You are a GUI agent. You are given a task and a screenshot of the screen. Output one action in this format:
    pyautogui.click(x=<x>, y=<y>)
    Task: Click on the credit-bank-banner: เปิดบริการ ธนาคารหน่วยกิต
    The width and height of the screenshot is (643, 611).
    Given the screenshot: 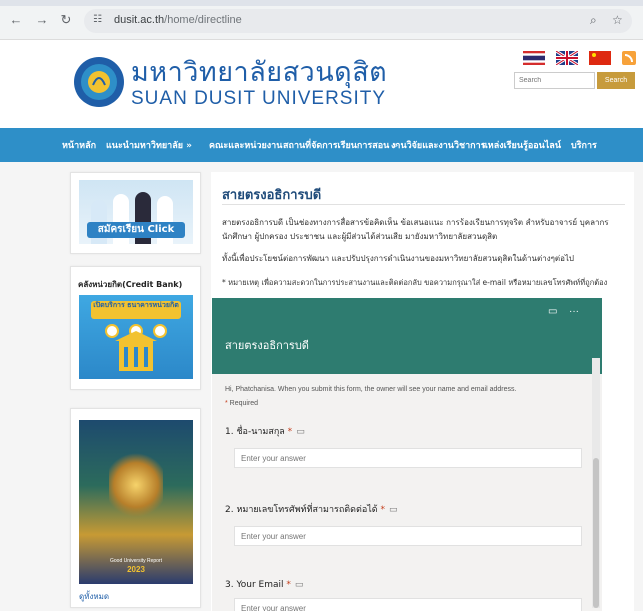 What is the action you would take?
    pyautogui.click(x=136, y=337)
    